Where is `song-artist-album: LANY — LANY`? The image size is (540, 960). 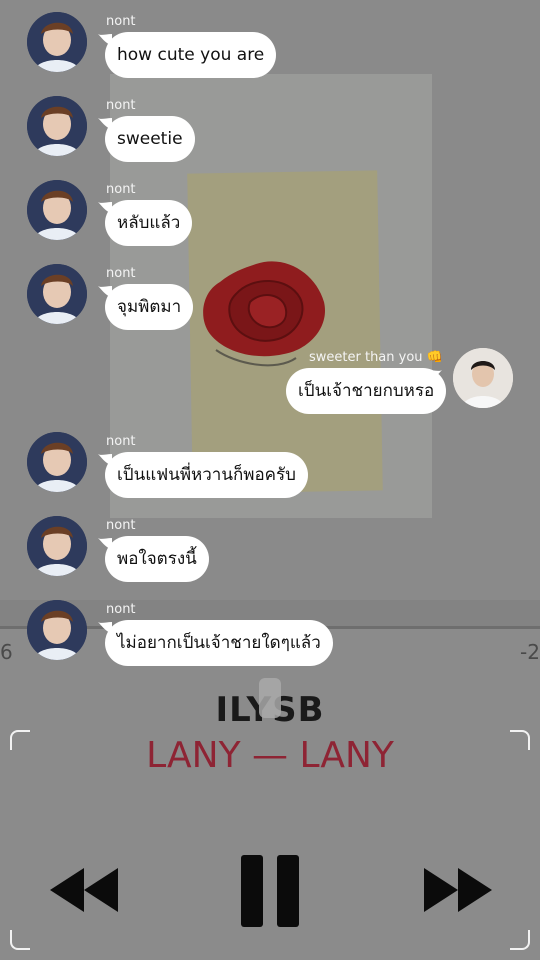
song-artist-album: LANY — LANY is located at coordinates (270, 755).